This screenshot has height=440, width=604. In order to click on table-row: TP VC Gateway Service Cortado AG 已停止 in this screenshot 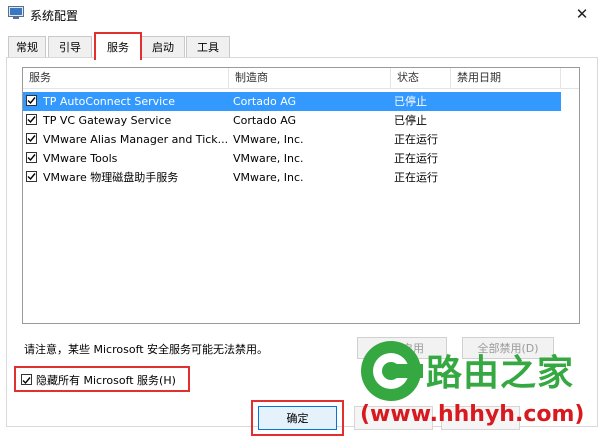, I will do `click(301, 120)`.